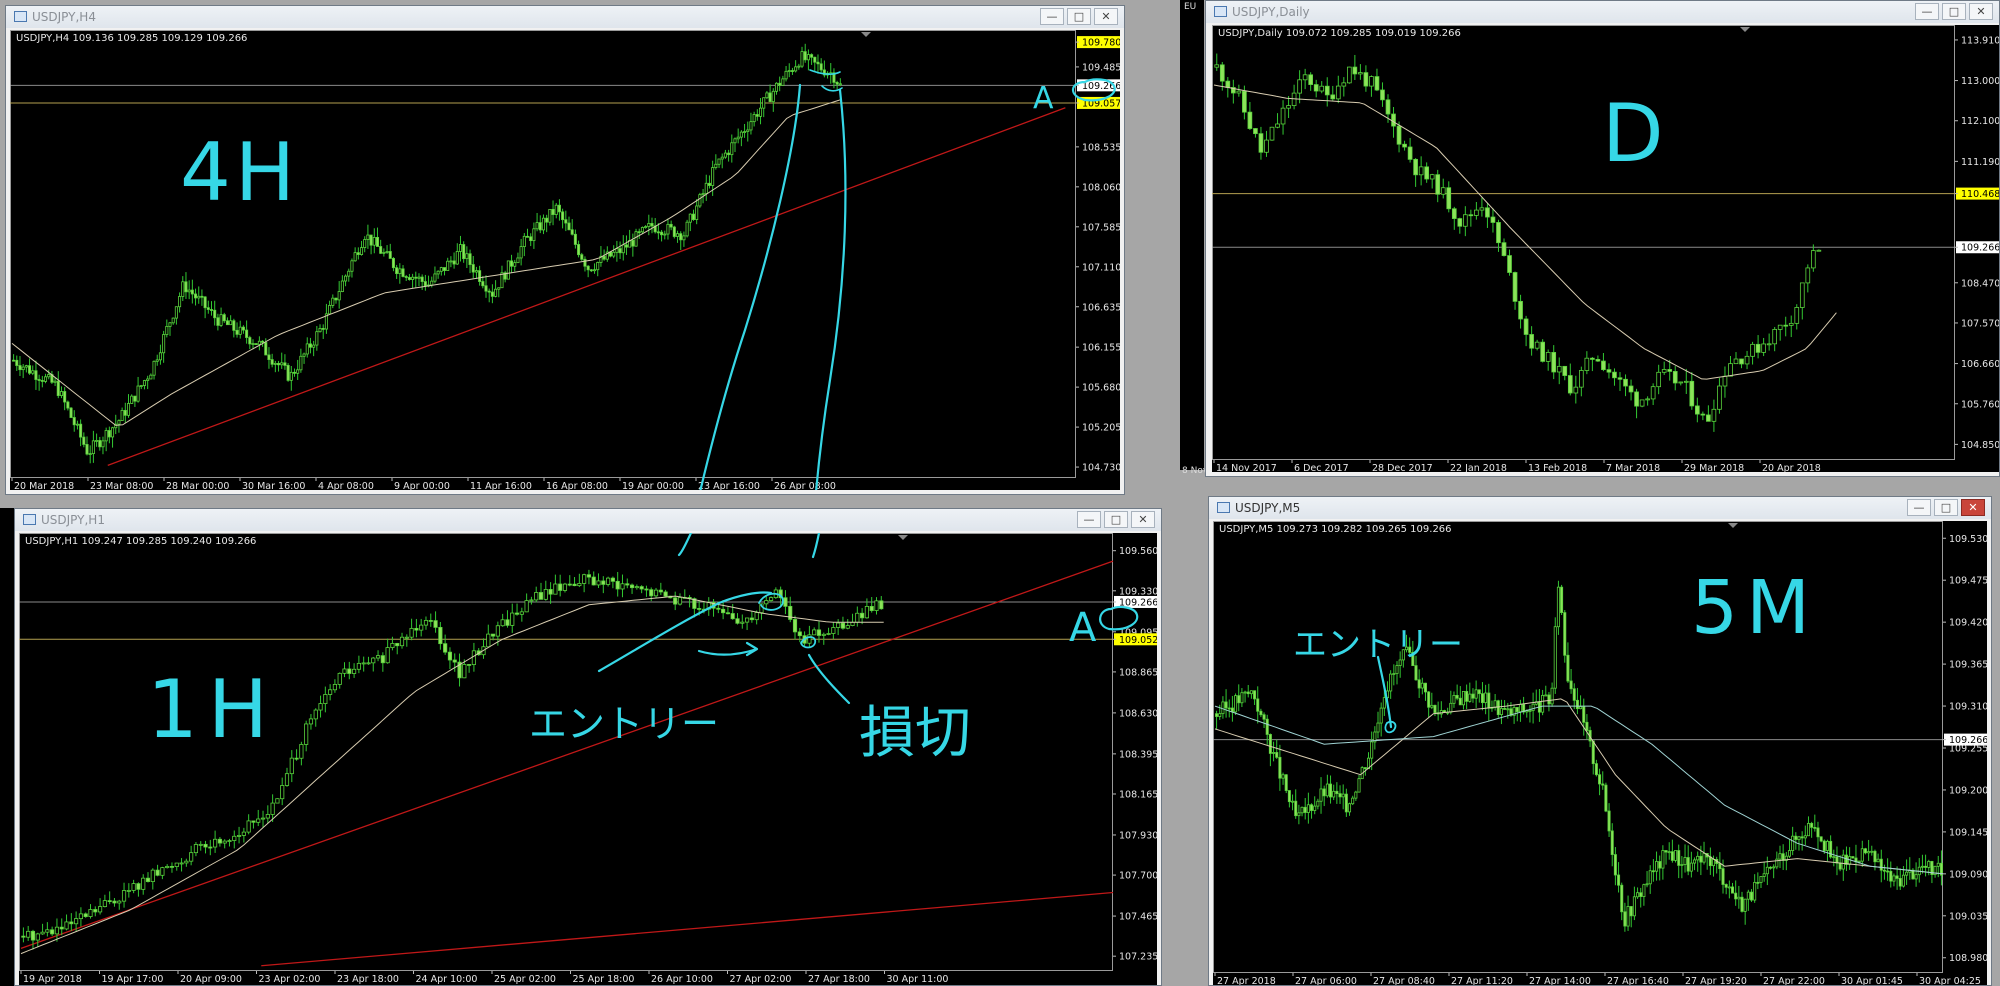  What do you see at coordinates (653, 485) in the screenshot?
I see `time-tick-label: 19 Apr 00:00` at bounding box center [653, 485].